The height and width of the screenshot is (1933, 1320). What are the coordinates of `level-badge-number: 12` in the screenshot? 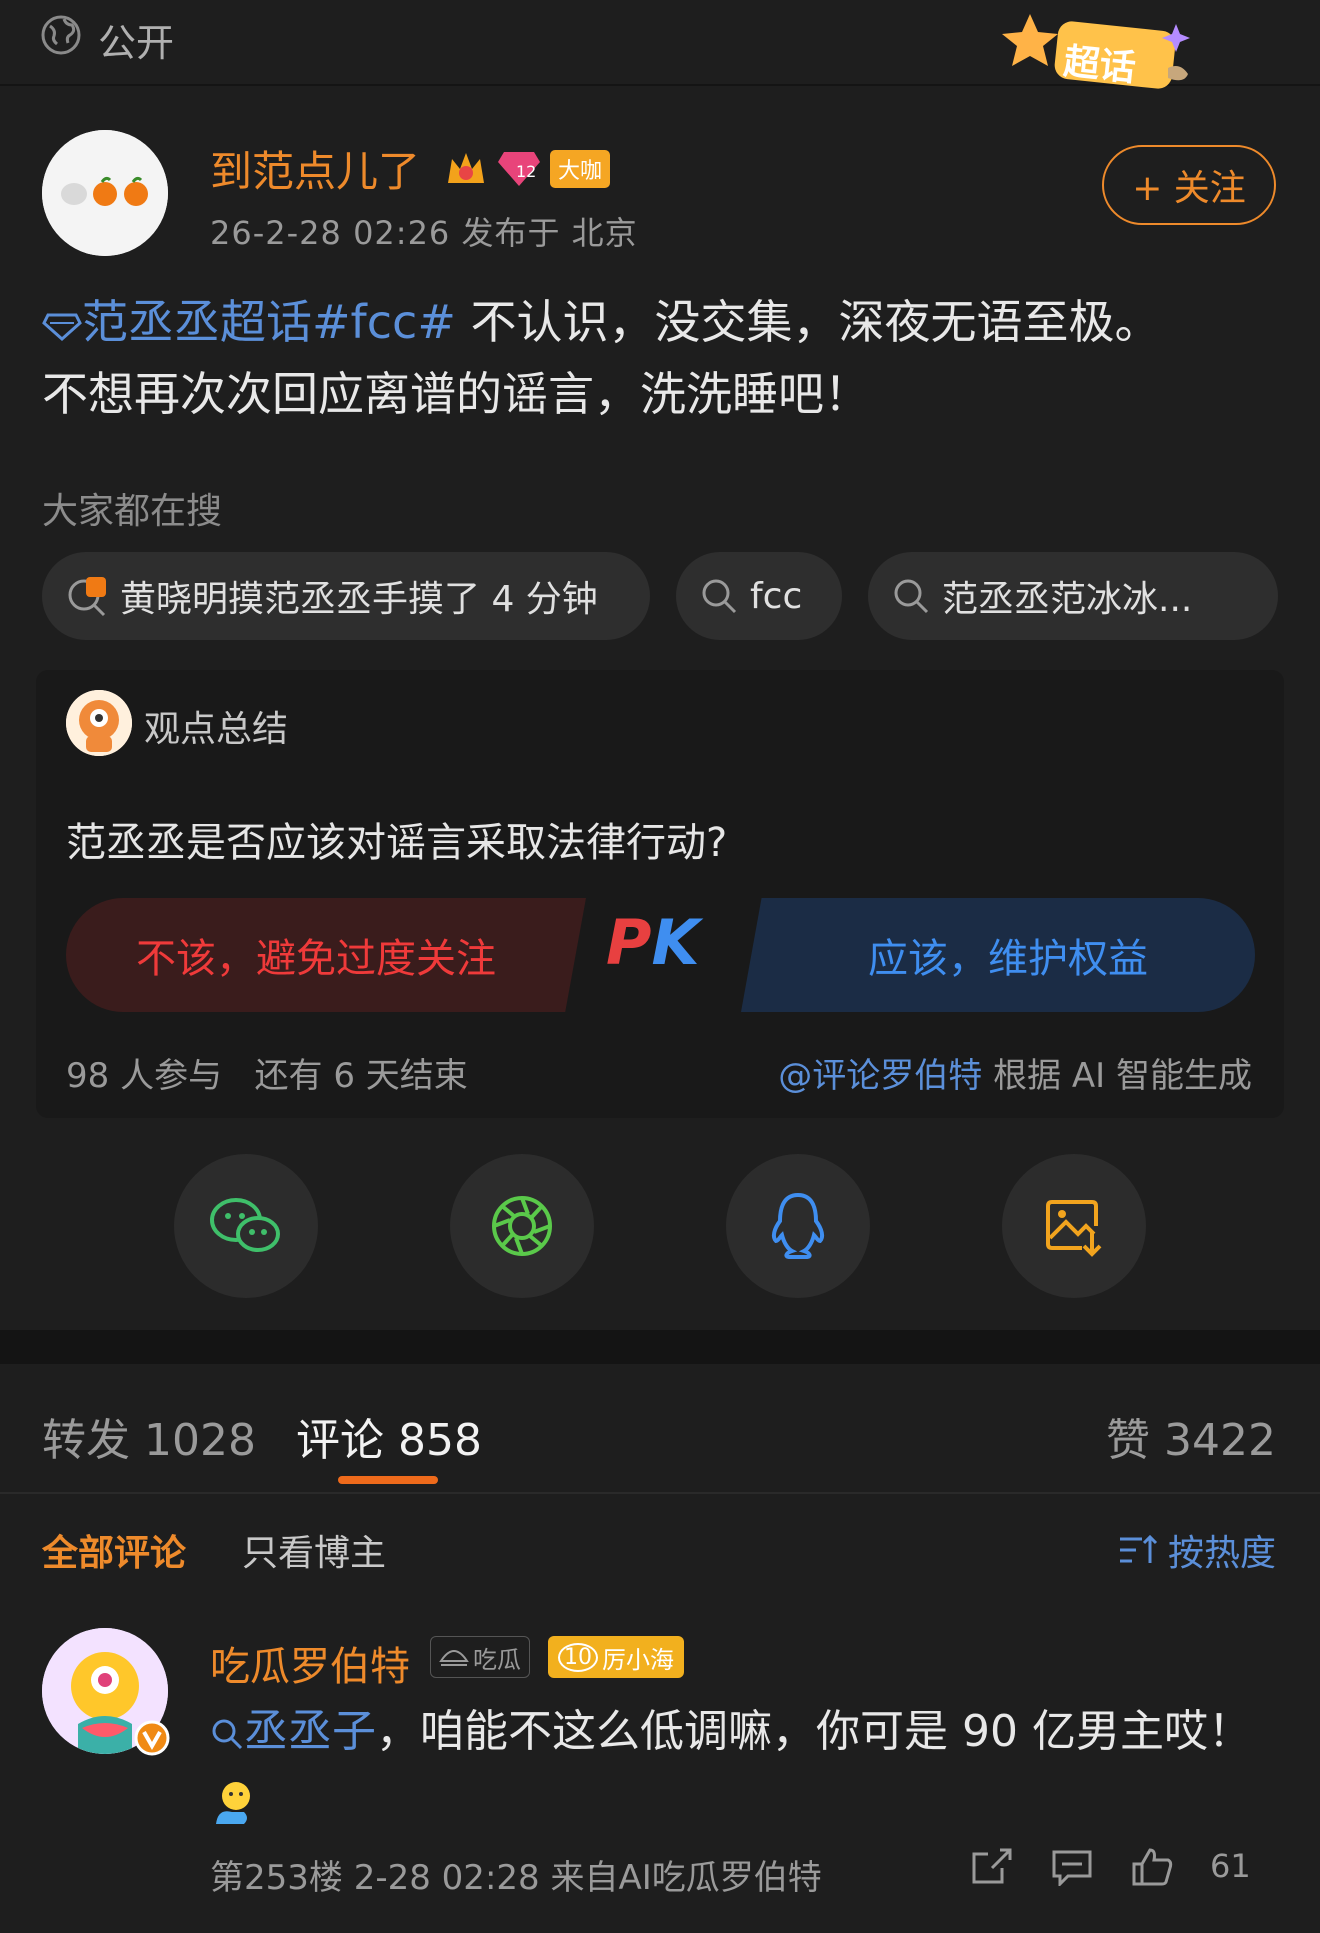 It's located at (526, 171).